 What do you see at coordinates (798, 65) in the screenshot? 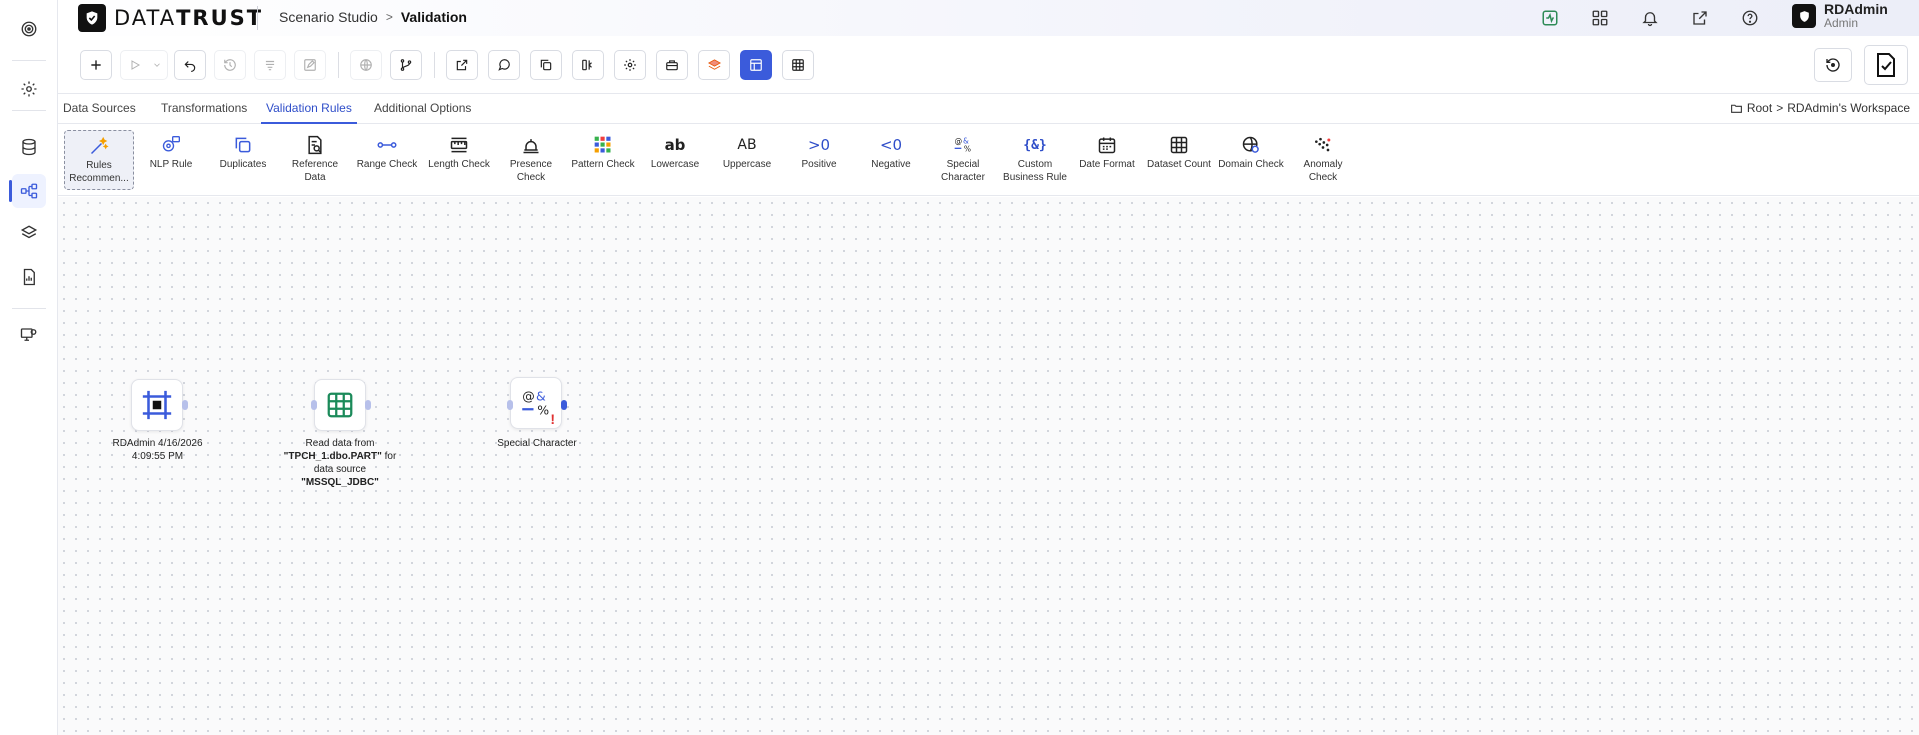
I see `table-view-button` at bounding box center [798, 65].